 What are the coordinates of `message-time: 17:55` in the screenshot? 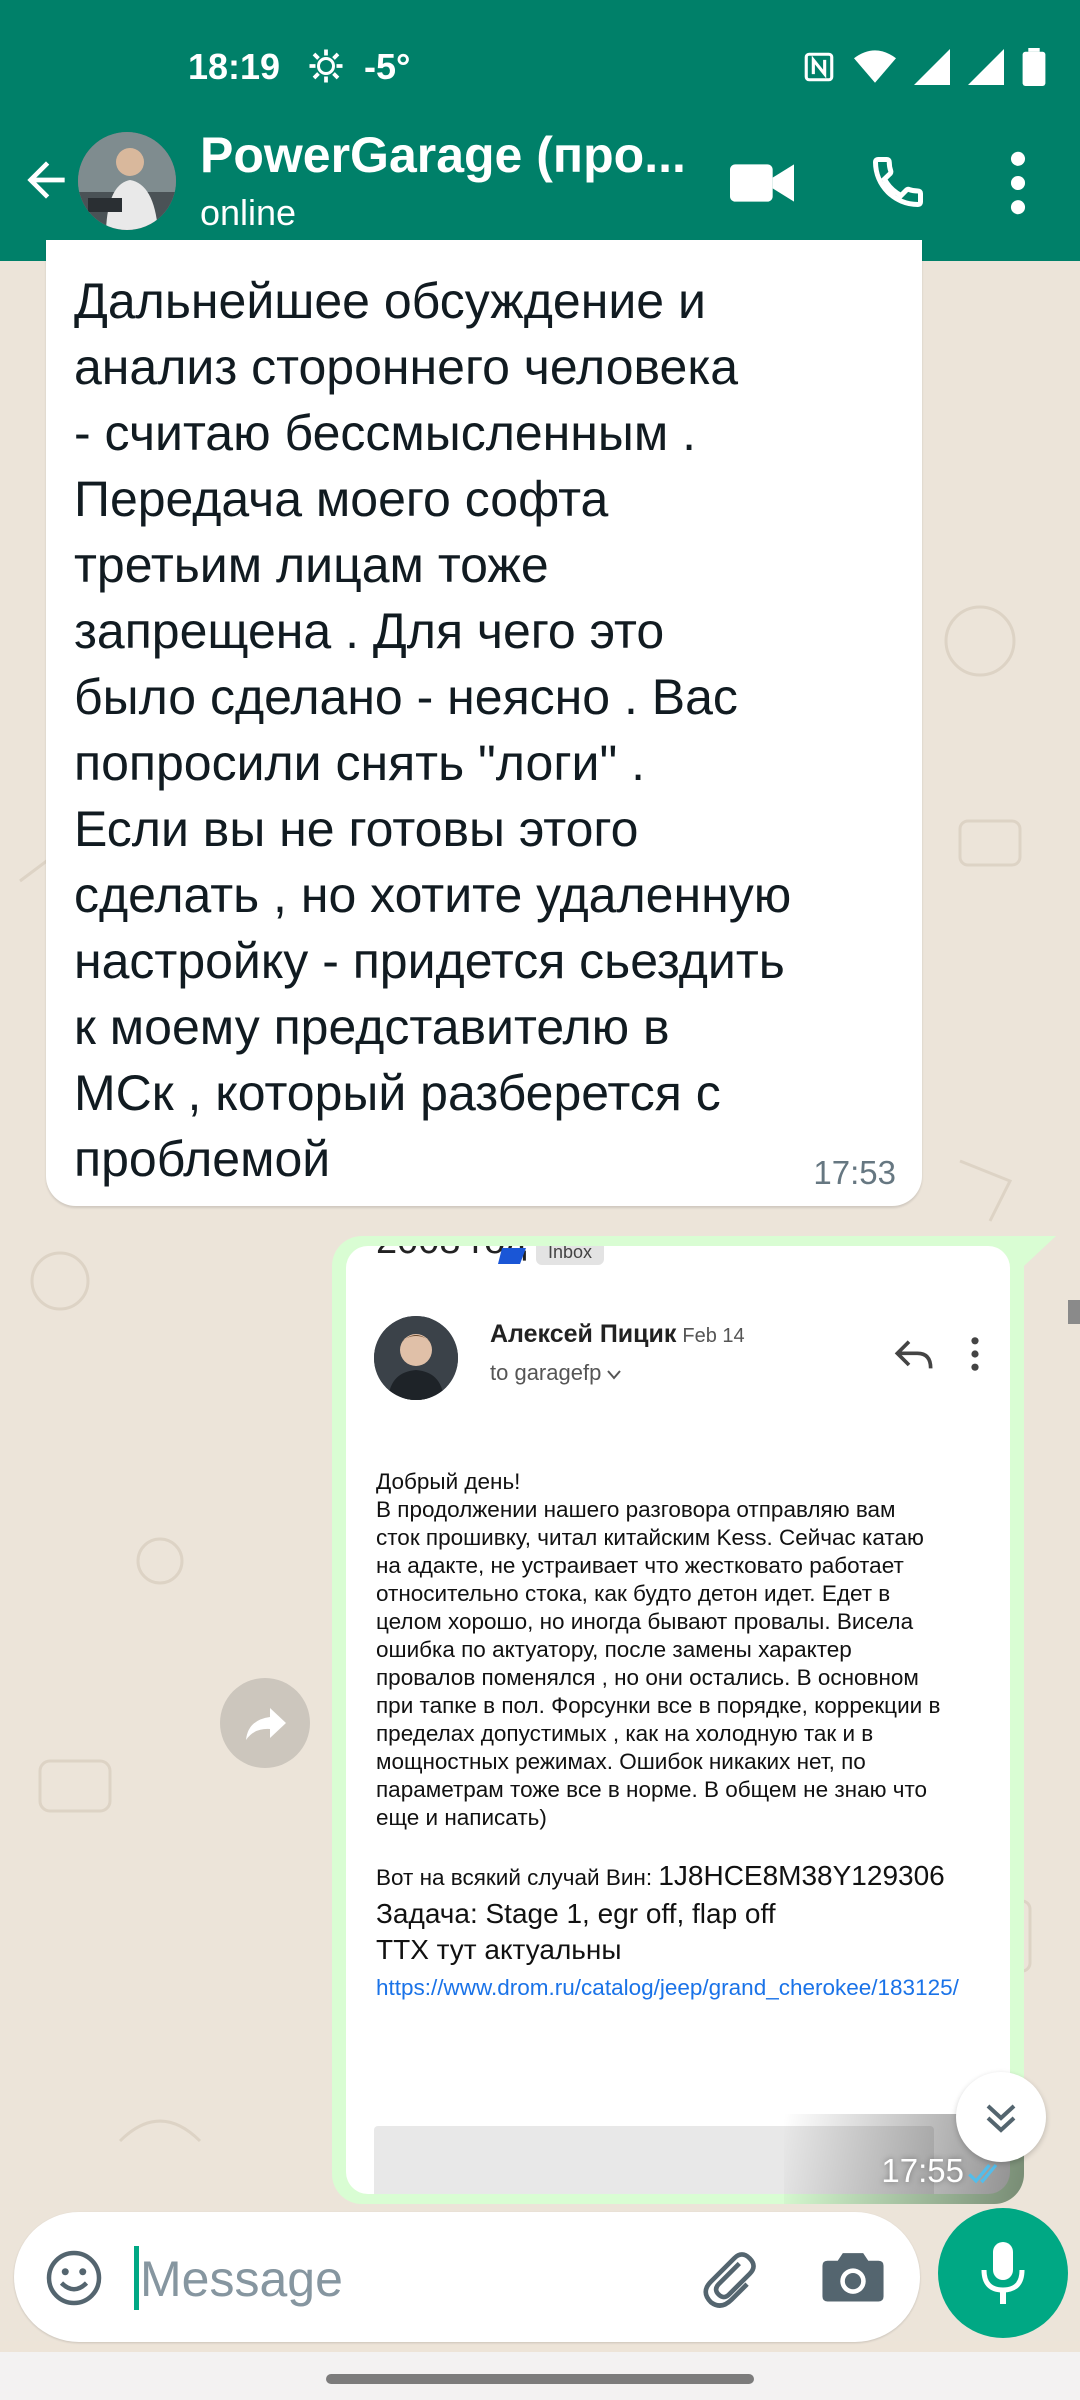 It's located at (922, 2170).